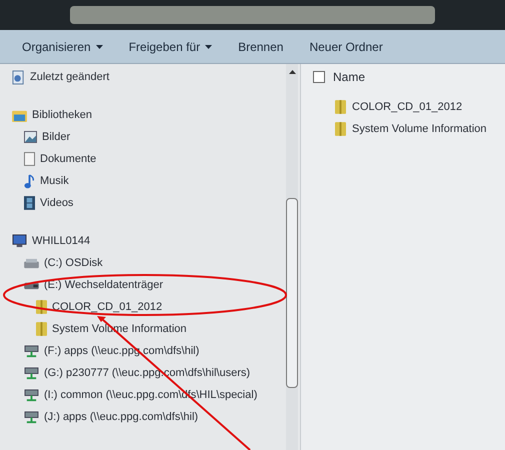  I want to click on computer-icon, so click(19, 241).